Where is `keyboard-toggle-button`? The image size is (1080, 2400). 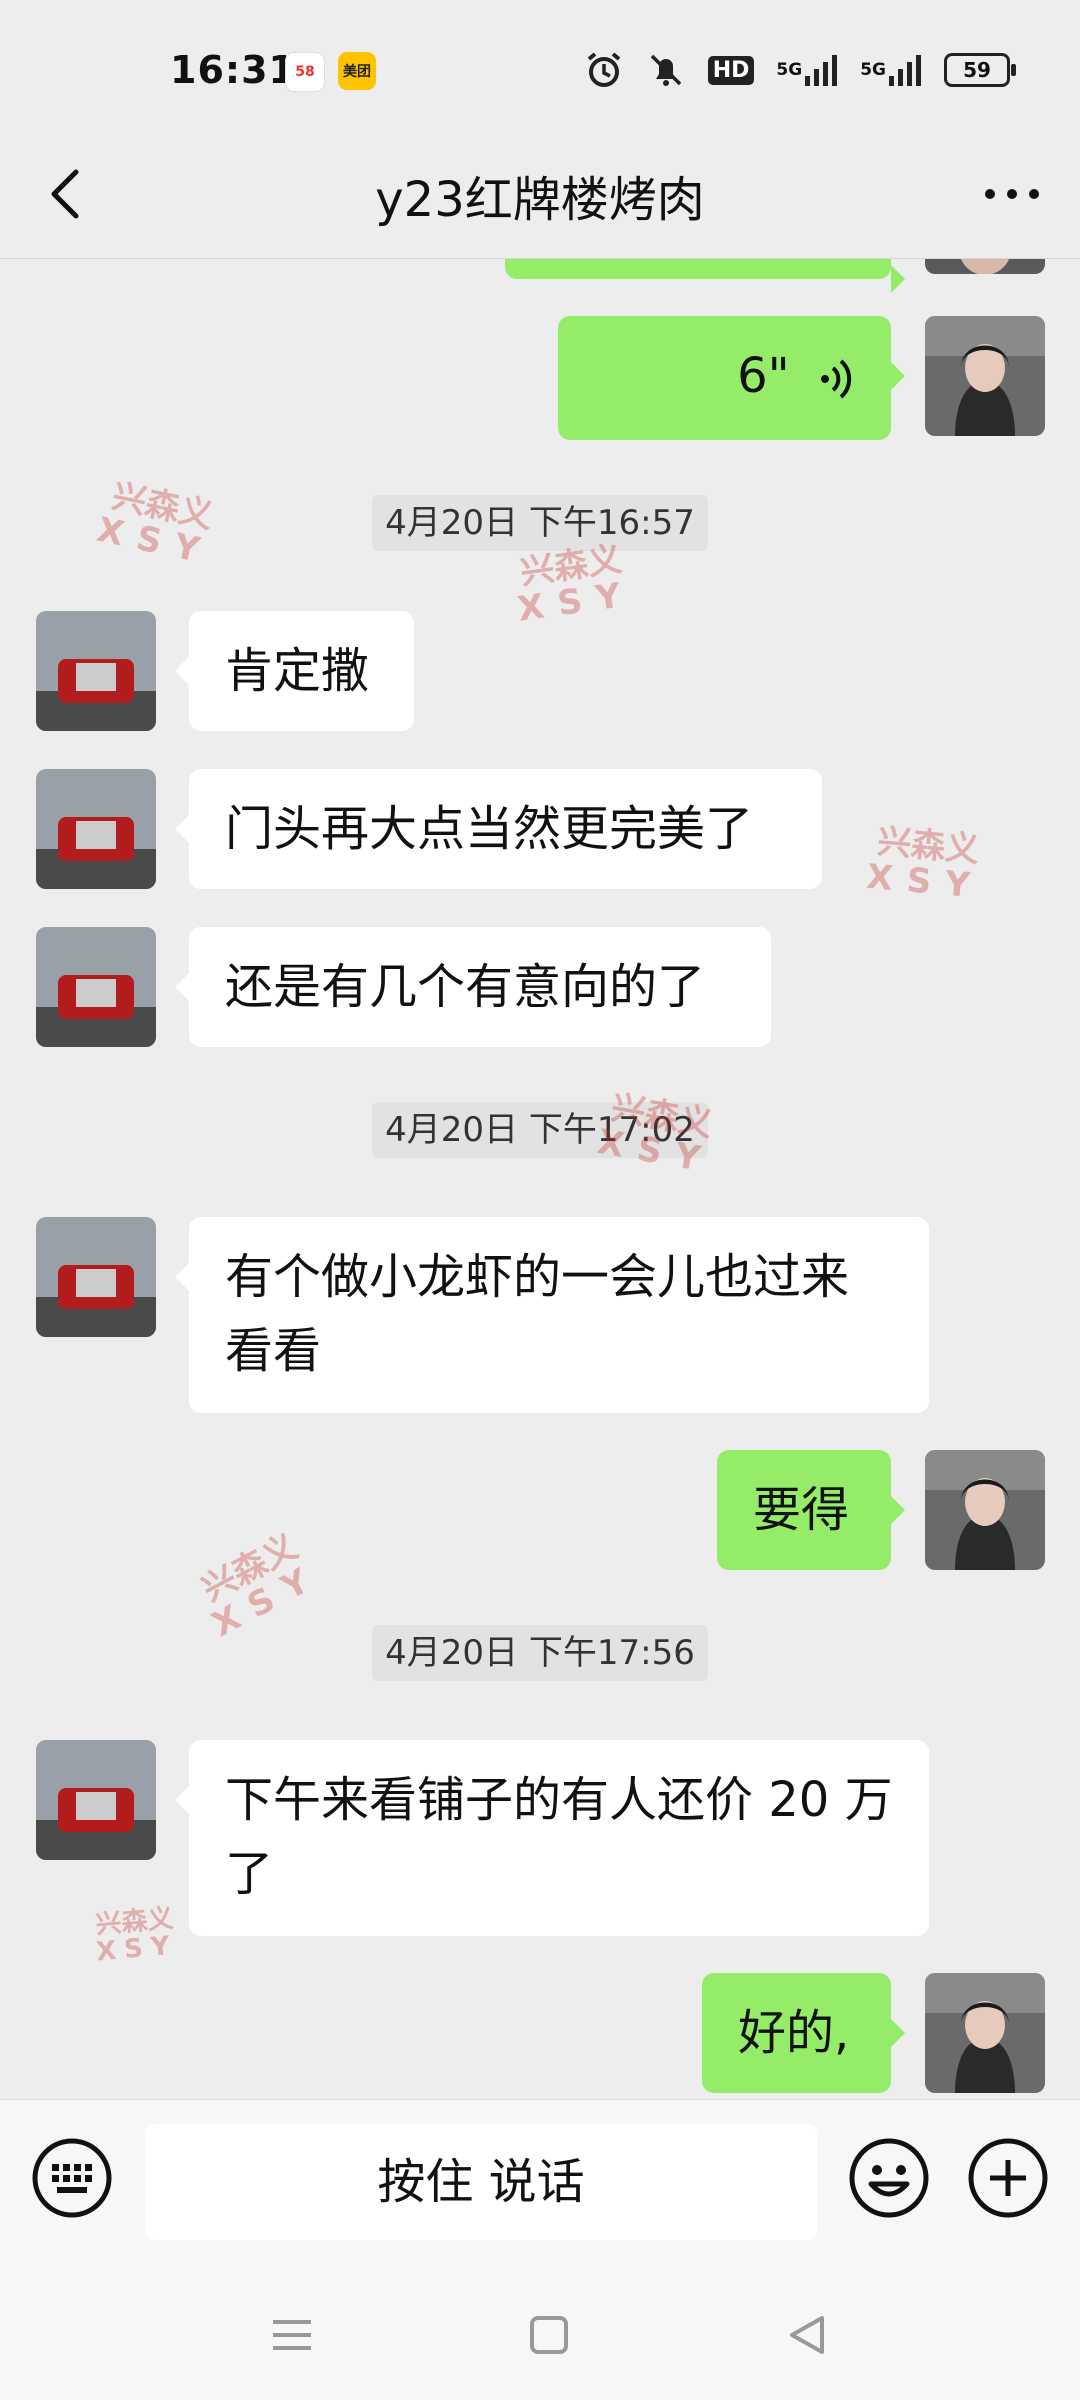
keyboard-toggle-button is located at coordinates (72, 2178).